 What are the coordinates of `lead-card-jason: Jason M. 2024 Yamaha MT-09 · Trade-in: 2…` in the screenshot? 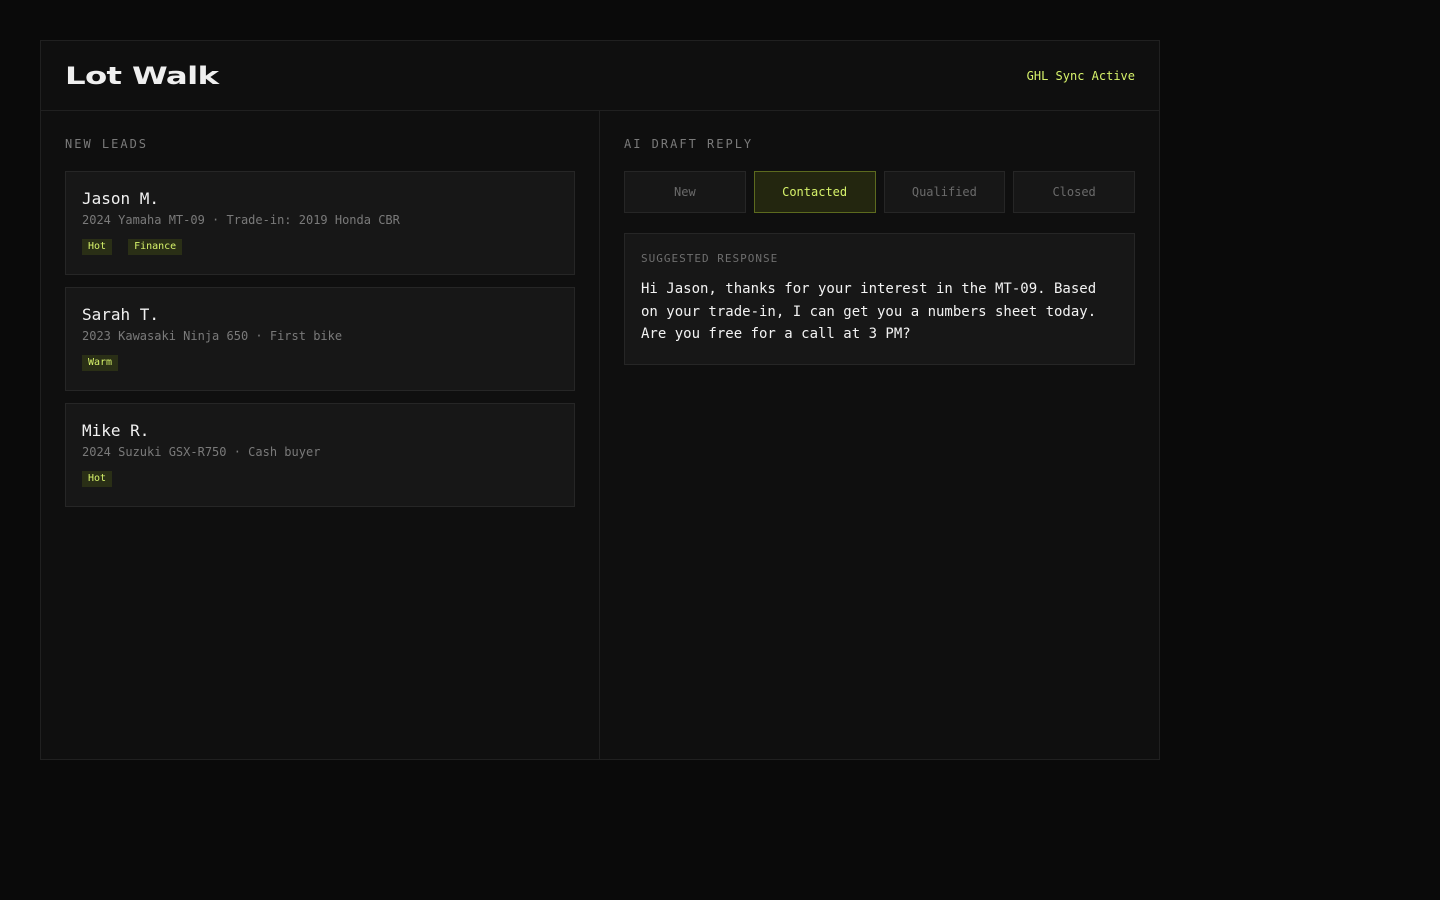 It's located at (320, 223).